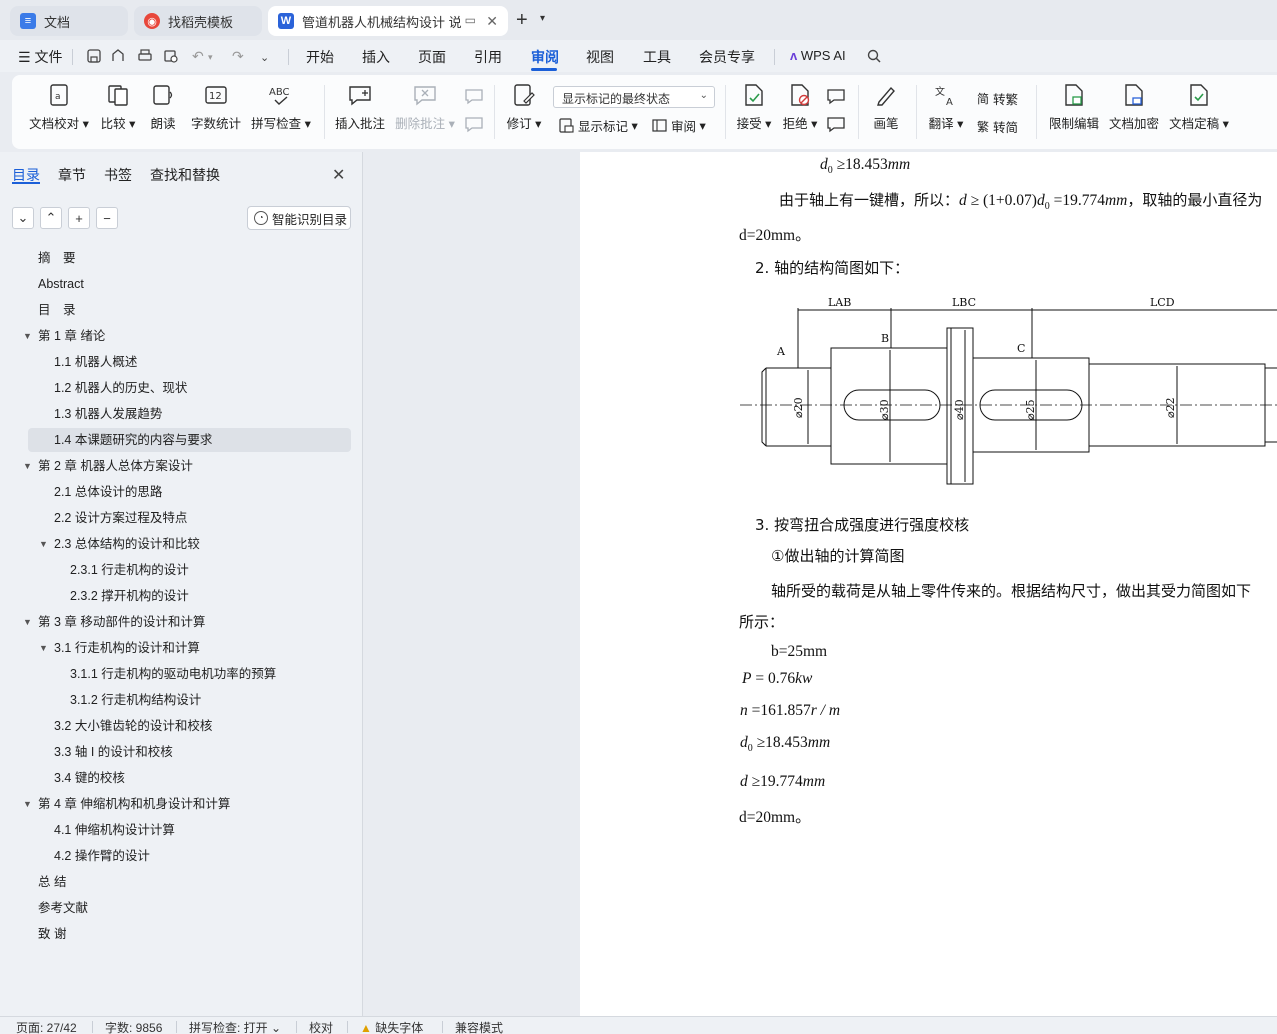 This screenshot has height=1034, width=1277. Describe the element at coordinates (175, 414) in the screenshot. I see `toc-item: 1.3 机器人发展趋势` at that location.